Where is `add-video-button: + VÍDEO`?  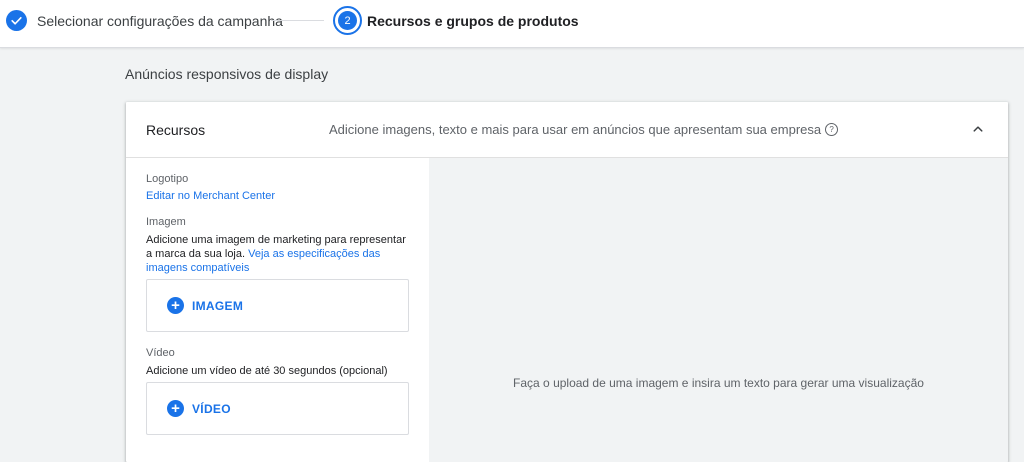
add-video-button: + VÍDEO is located at coordinates (277, 408).